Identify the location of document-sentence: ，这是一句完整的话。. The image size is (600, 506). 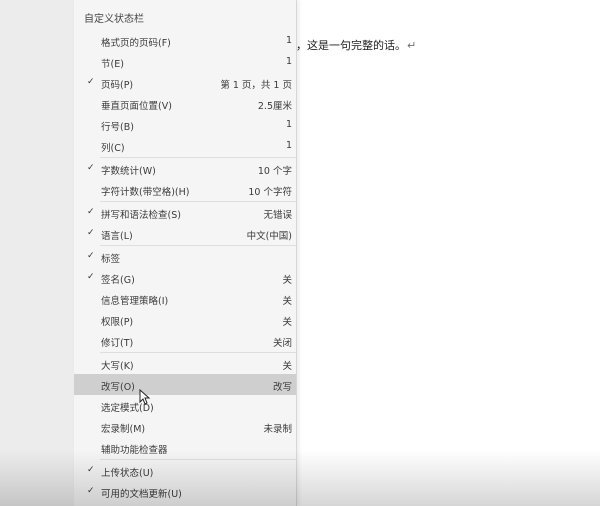
(351, 45).